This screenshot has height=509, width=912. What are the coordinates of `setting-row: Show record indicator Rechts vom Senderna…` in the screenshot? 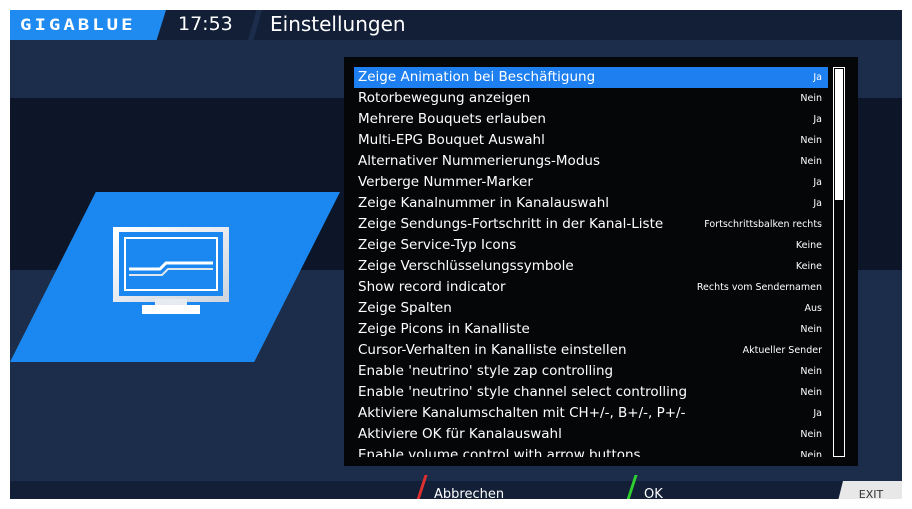 It's located at (591, 287).